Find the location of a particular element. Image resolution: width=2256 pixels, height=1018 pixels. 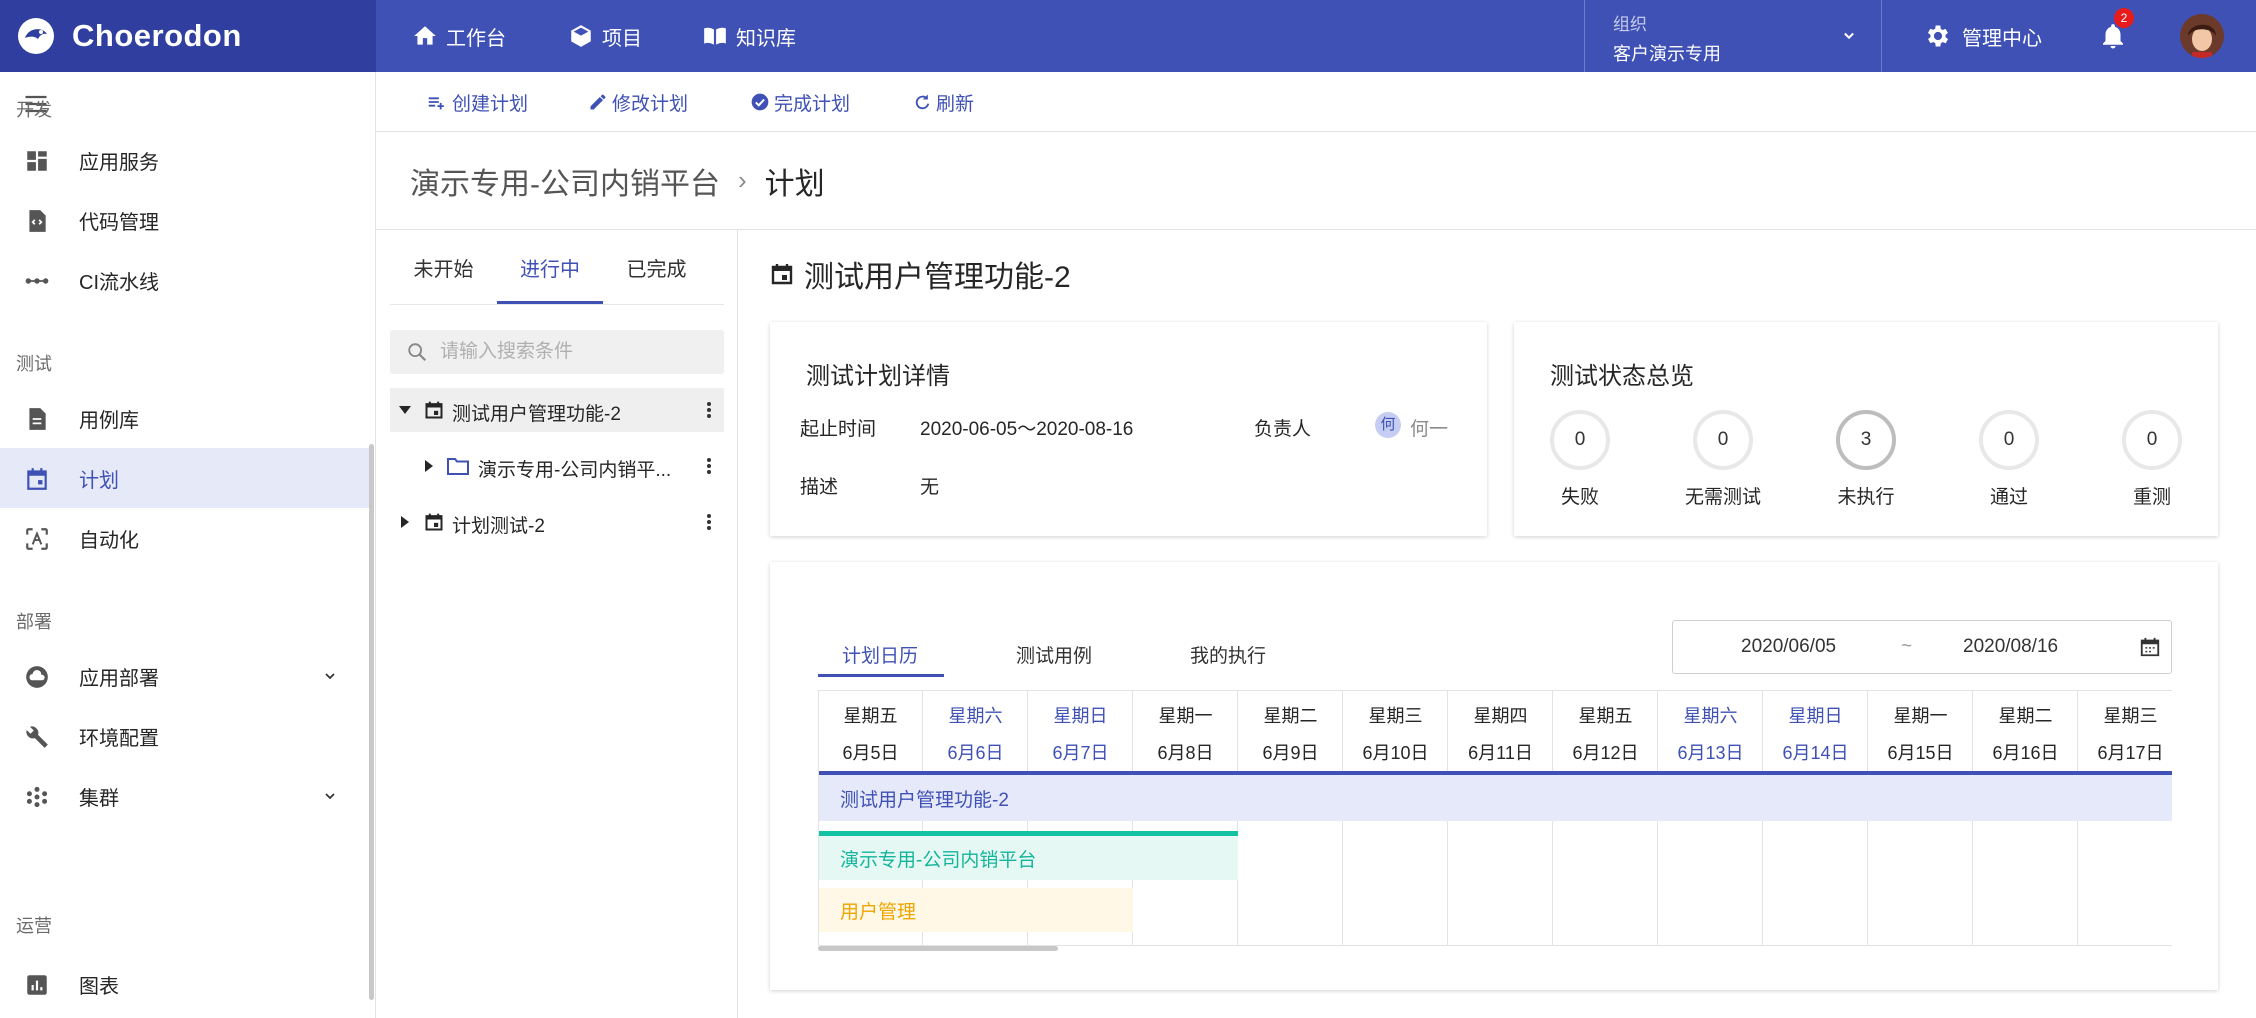

sidebar-item-label: CI流水线 is located at coordinates (119, 282).